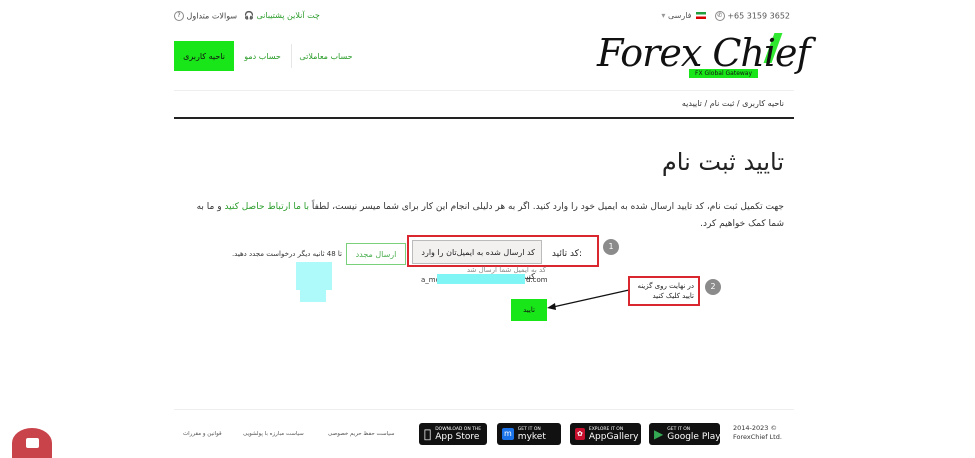  I want to click on header-divider, so click(484, 90).